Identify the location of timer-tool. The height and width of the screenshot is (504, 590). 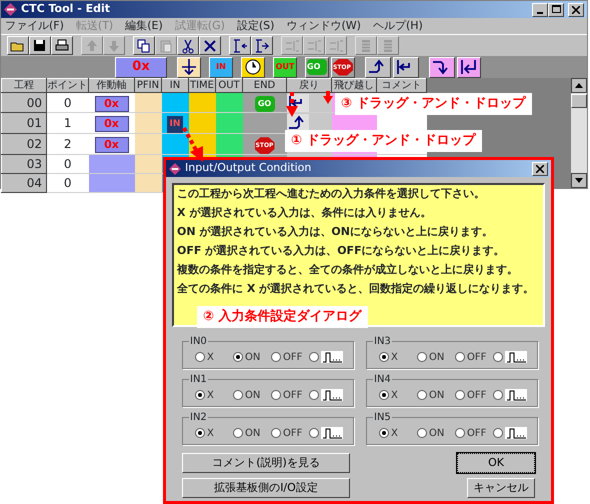
(253, 67).